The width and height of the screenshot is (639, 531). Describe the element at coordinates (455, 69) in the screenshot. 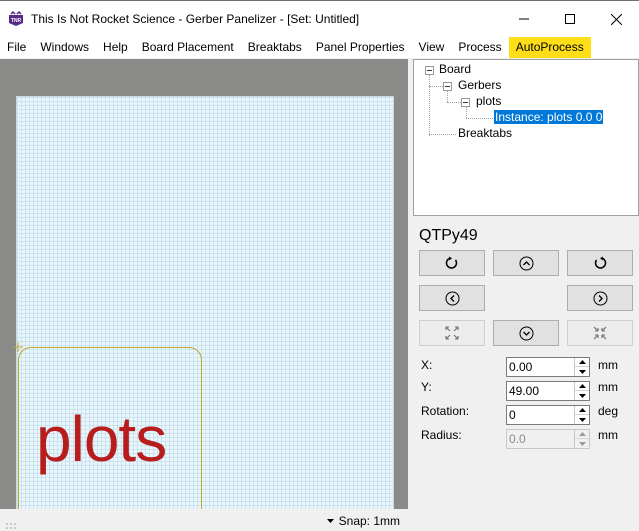

I see `tree-node-board: Board` at that location.